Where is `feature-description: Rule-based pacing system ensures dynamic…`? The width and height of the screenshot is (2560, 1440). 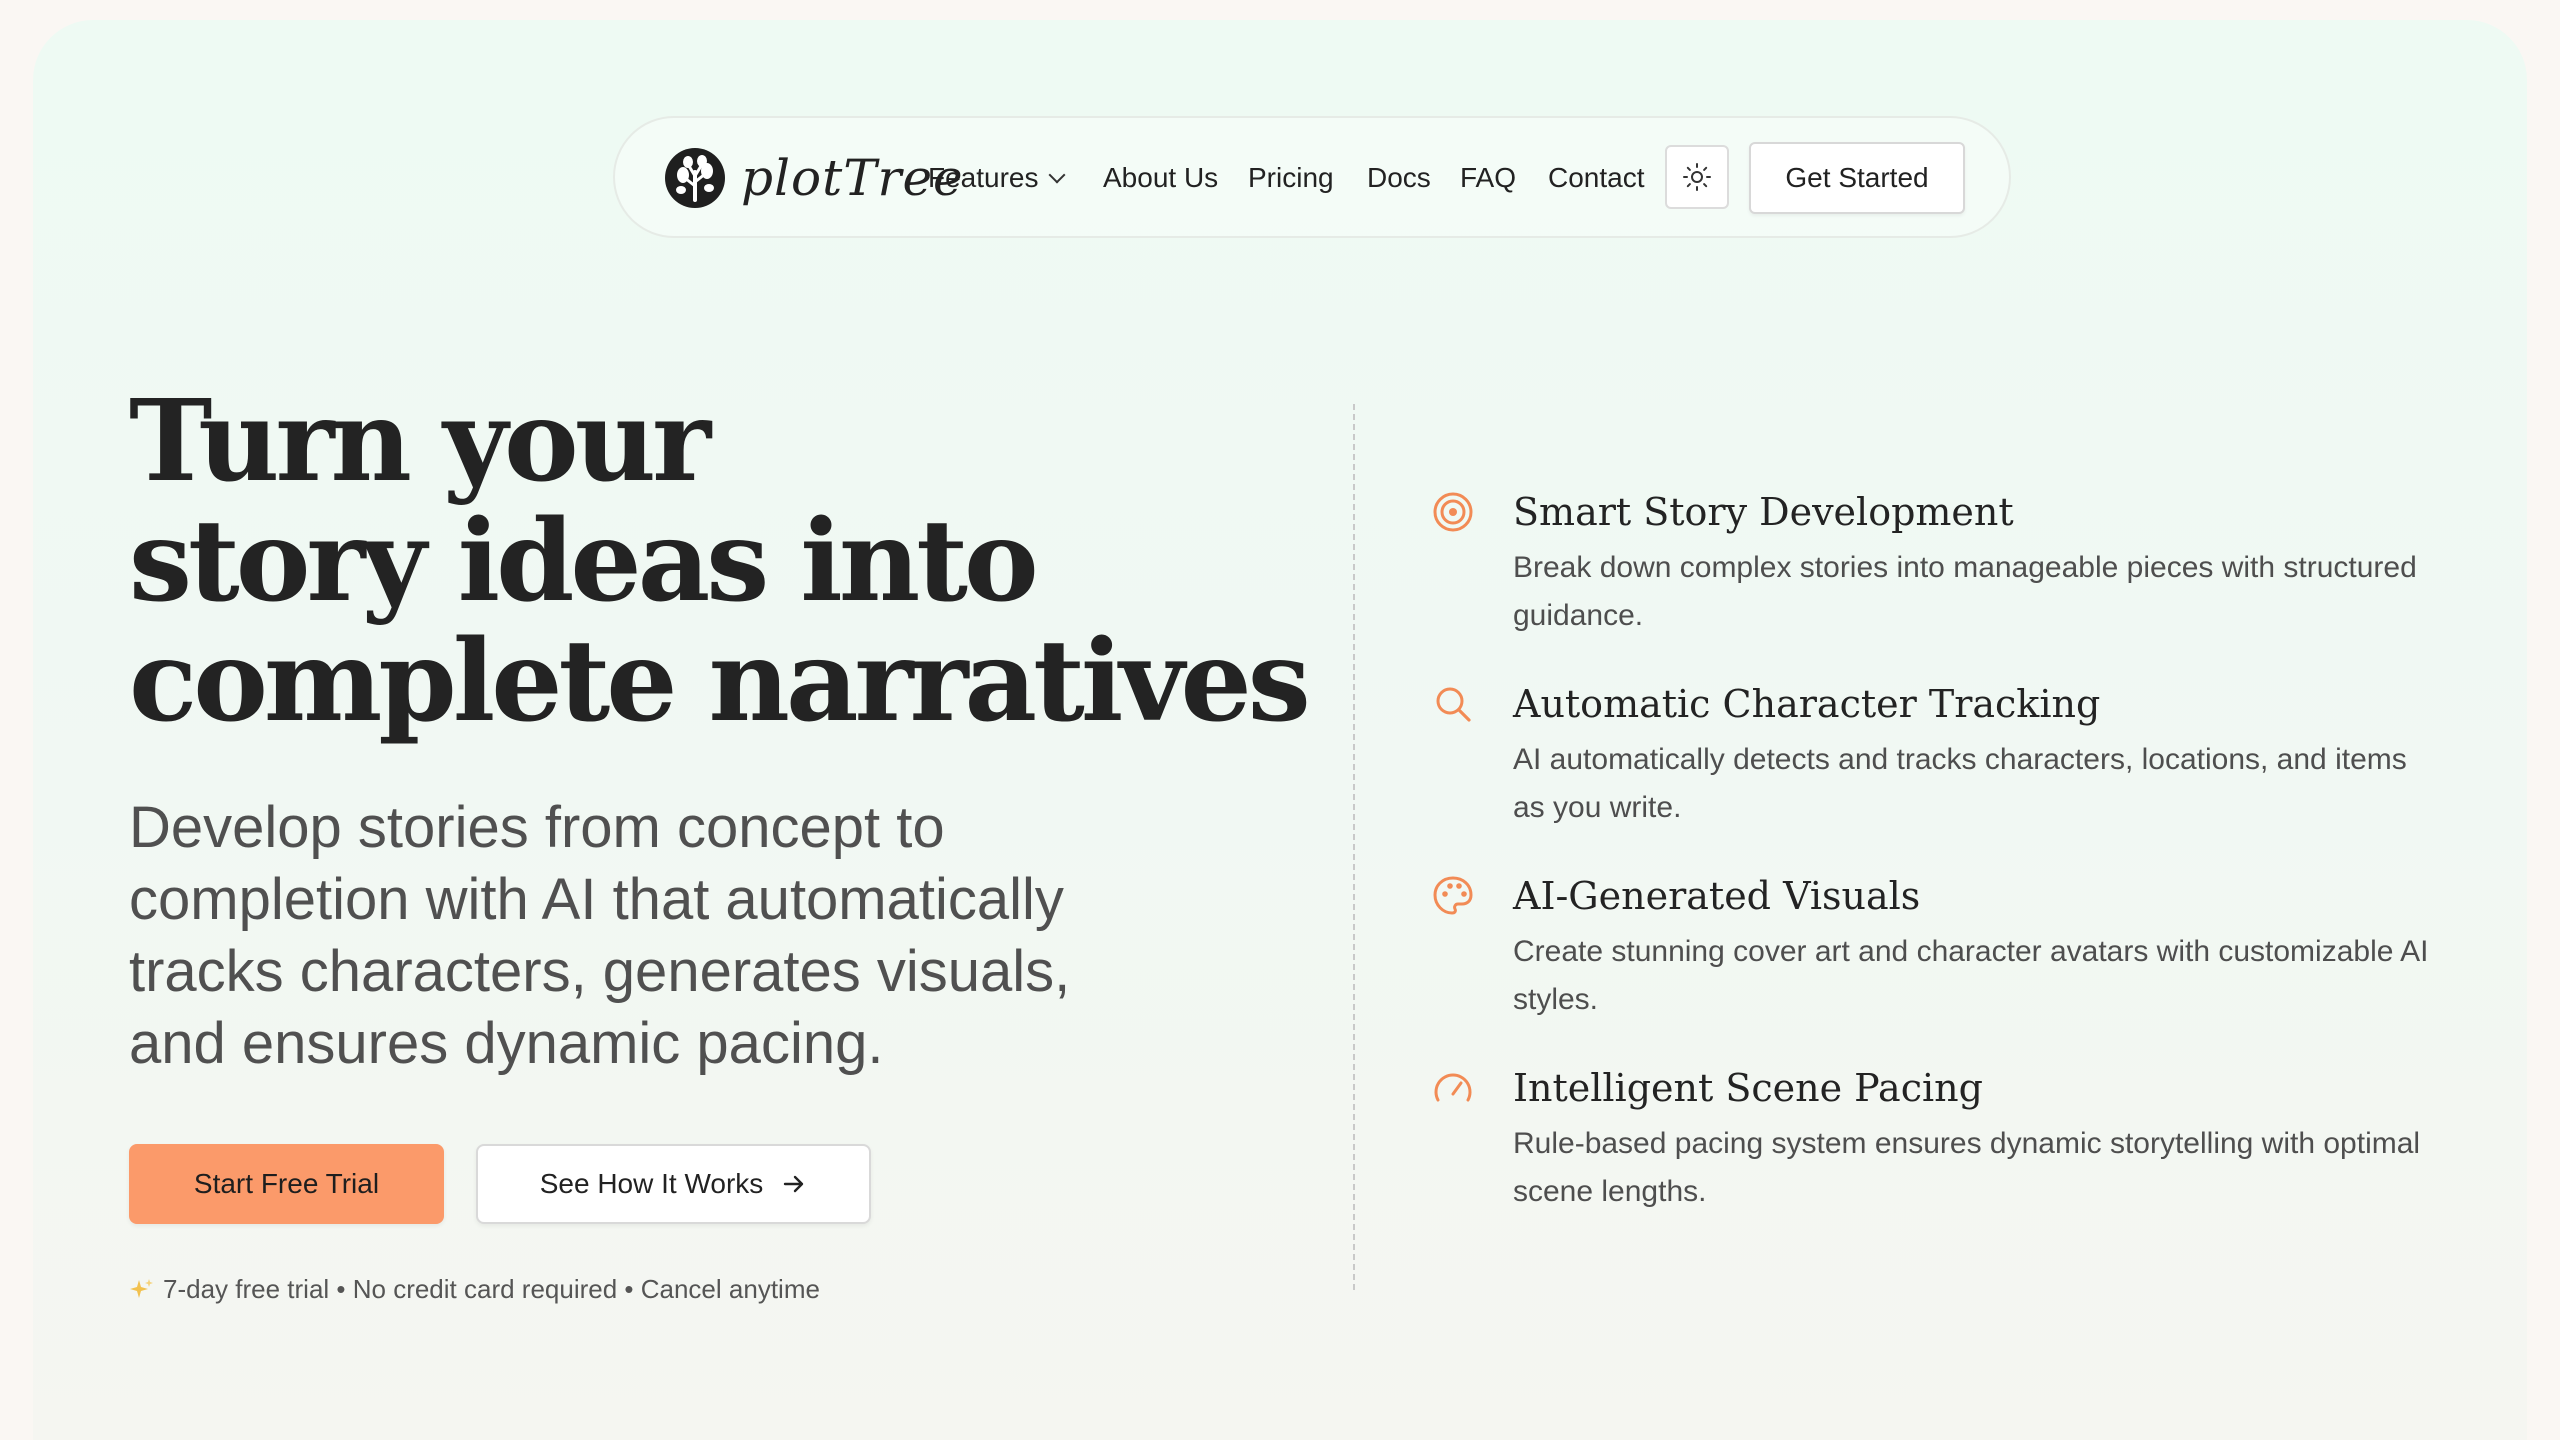 feature-description: Rule-based pacing system ensures dynamic… is located at coordinates (2013, 1168).